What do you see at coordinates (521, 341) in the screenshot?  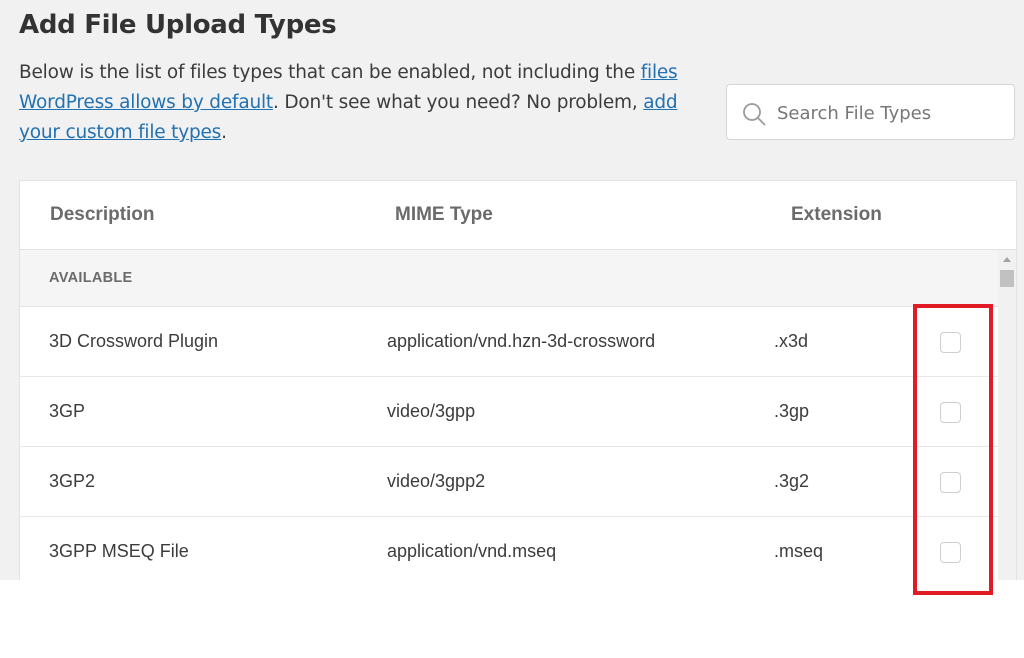 I see `row-mime-type: application/vnd.hzn-3d-crossword` at bounding box center [521, 341].